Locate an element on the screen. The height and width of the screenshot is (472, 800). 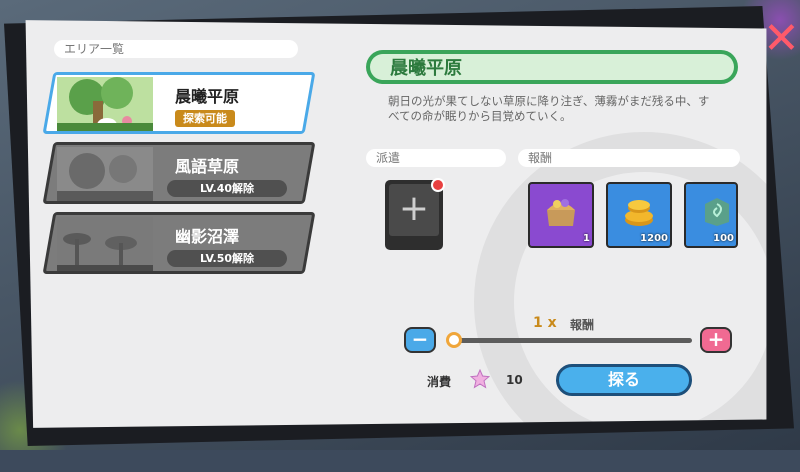
reward-multiplier: 1 x is located at coordinates (545, 323).